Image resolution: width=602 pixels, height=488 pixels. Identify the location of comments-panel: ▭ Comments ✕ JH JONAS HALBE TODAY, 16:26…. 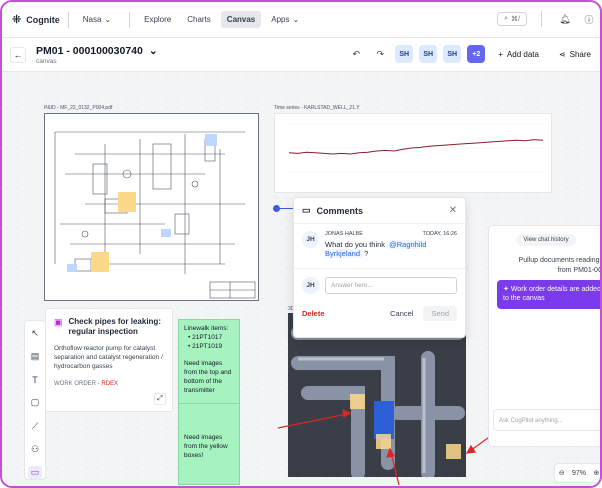
(379, 267).